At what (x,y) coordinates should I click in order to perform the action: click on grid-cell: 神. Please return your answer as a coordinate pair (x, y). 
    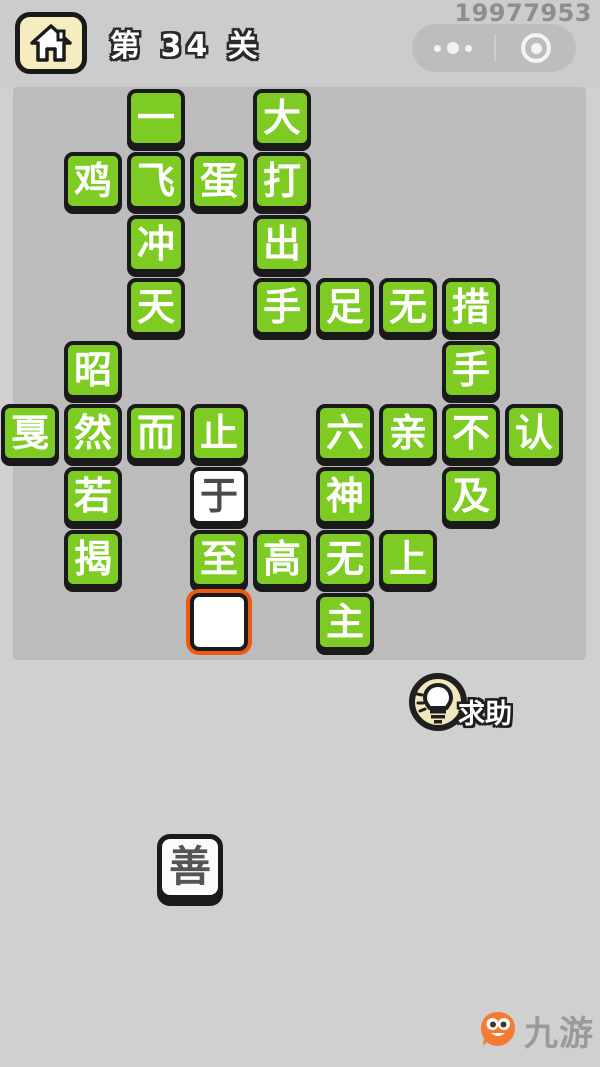
    Looking at the image, I should click on (345, 496).